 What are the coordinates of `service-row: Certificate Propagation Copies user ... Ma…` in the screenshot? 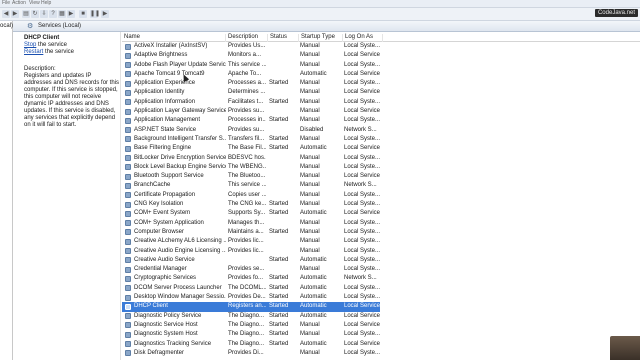 It's located at (381, 195).